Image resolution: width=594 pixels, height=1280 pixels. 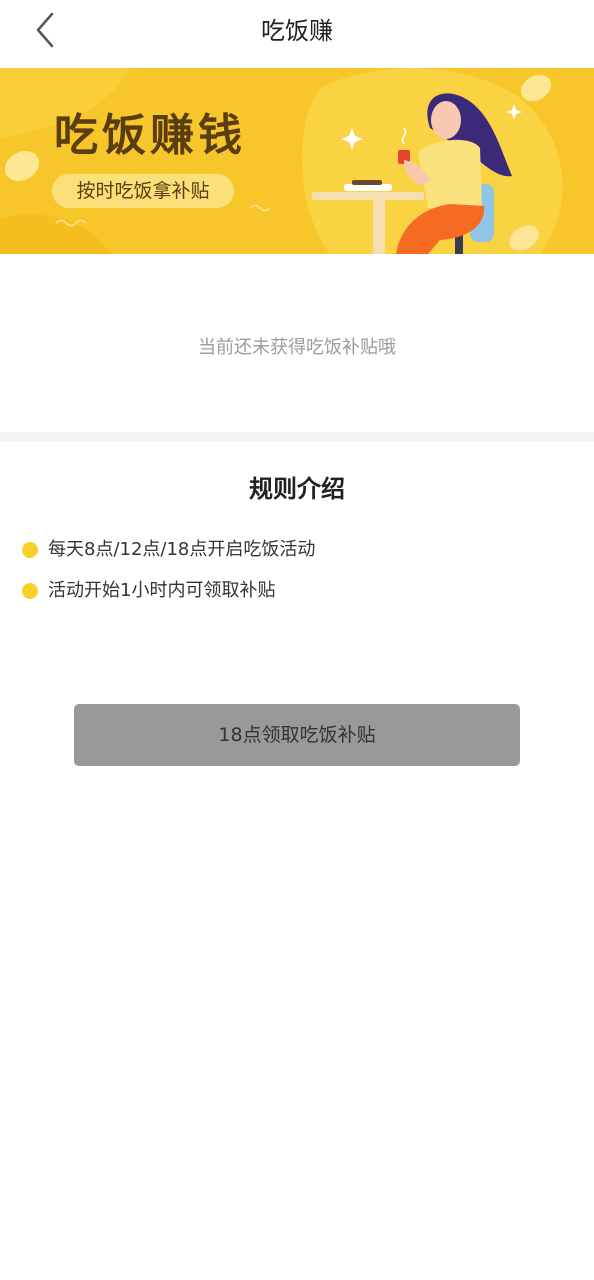 I want to click on claim-subsidy-button-label: 18点领取吃饭补贴, so click(x=297, y=735).